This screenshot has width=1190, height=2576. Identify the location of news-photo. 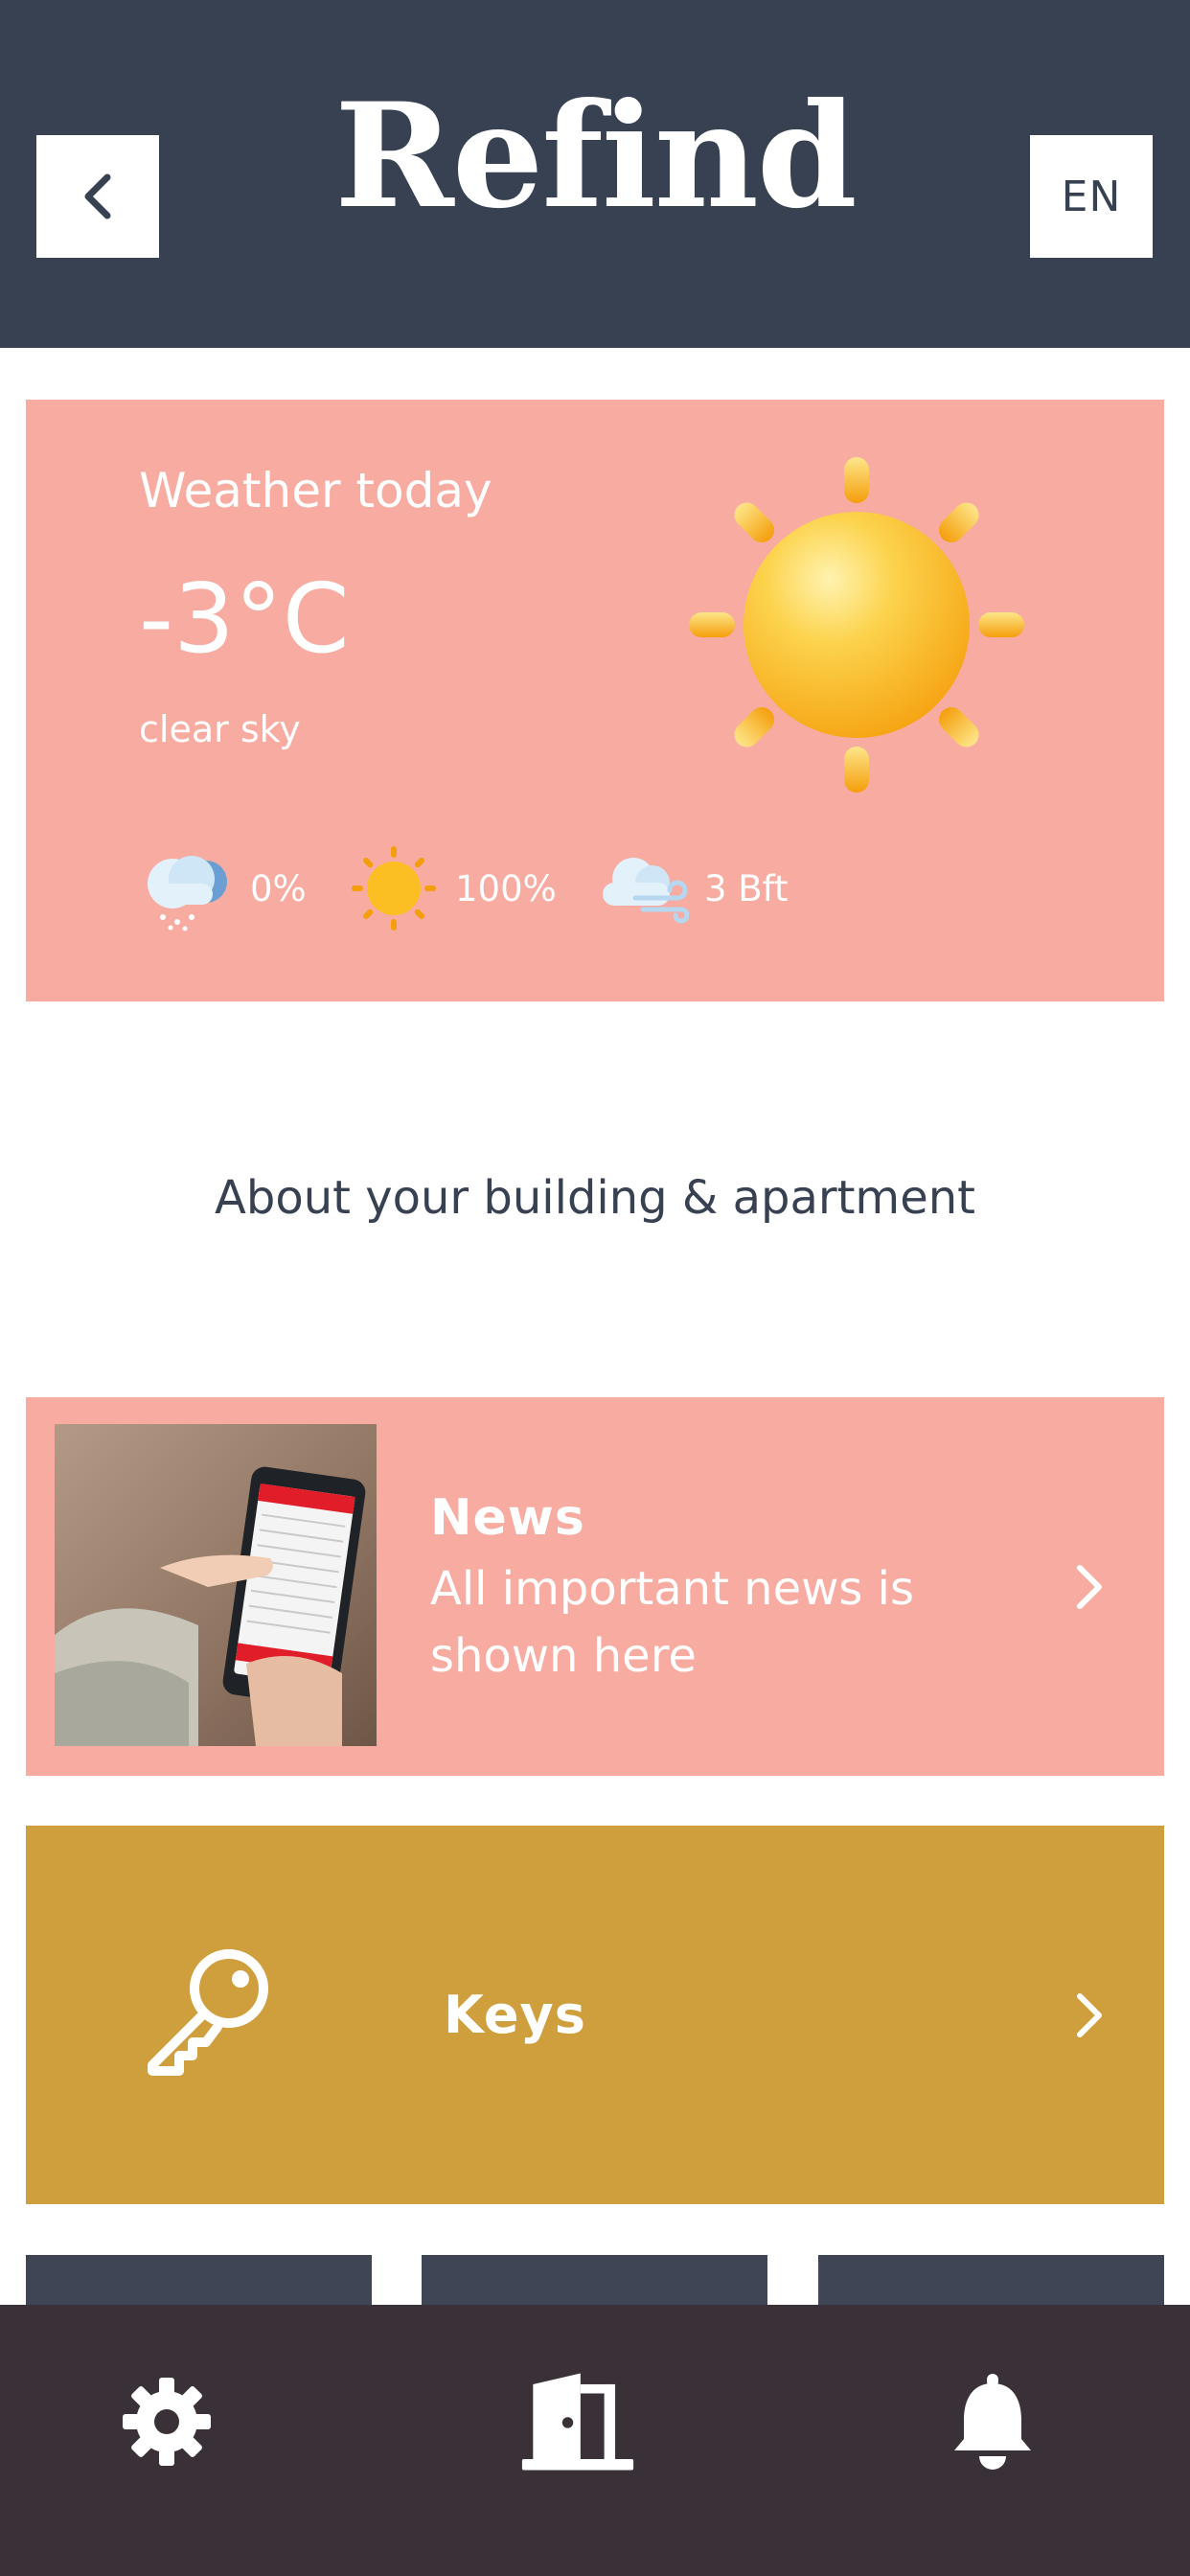
(216, 1585).